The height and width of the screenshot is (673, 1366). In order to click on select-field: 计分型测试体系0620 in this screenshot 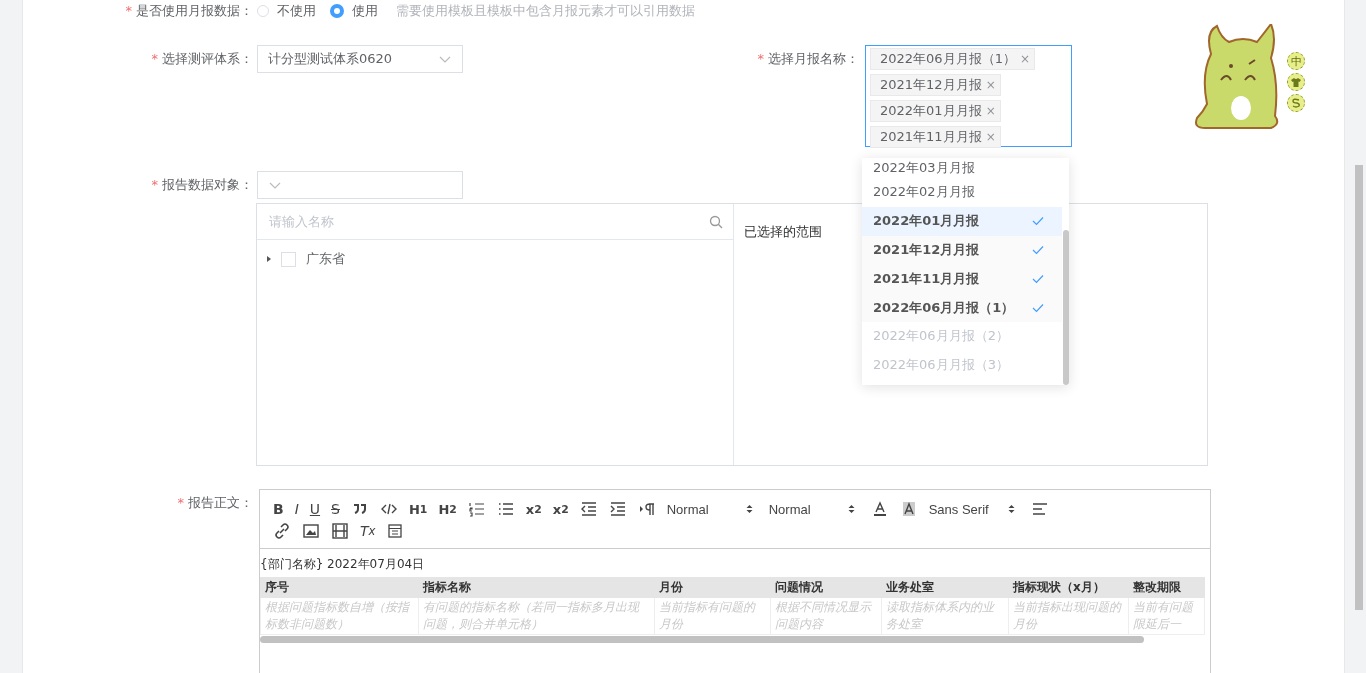, I will do `click(360, 59)`.